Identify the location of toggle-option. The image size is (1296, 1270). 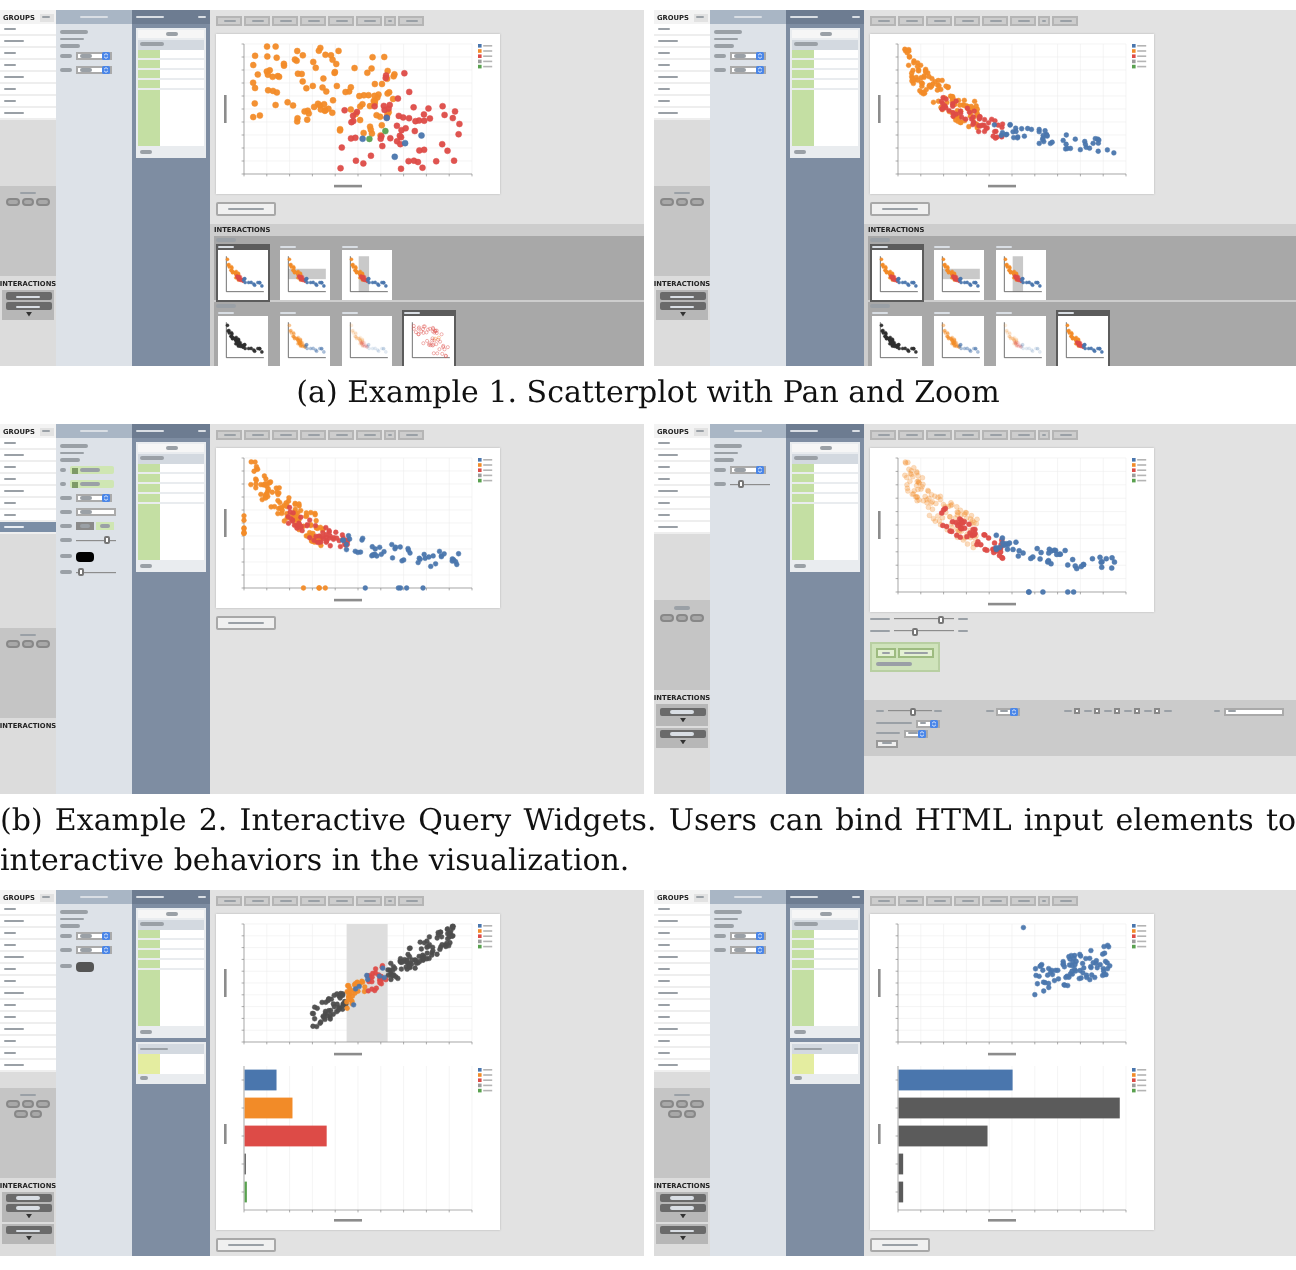
(104, 526).